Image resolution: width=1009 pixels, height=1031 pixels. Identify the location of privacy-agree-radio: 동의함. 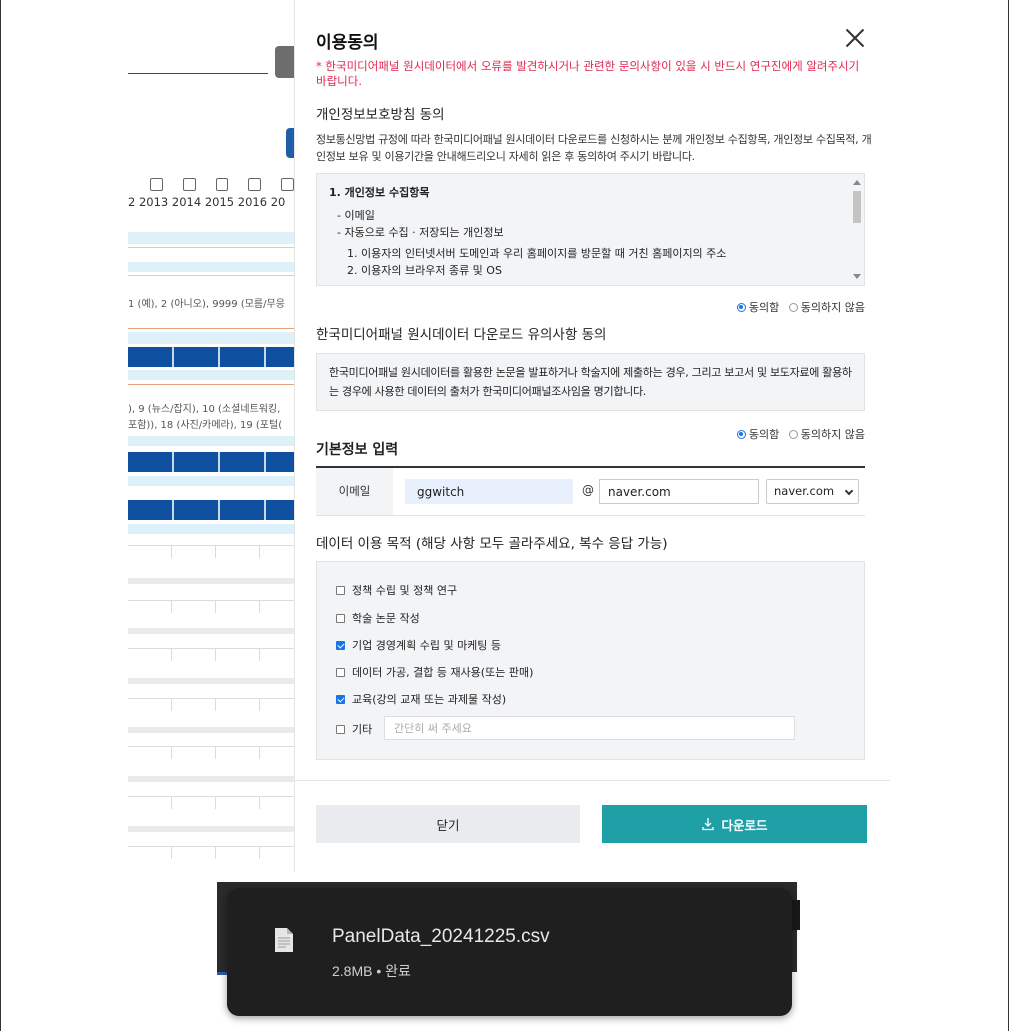
(758, 307).